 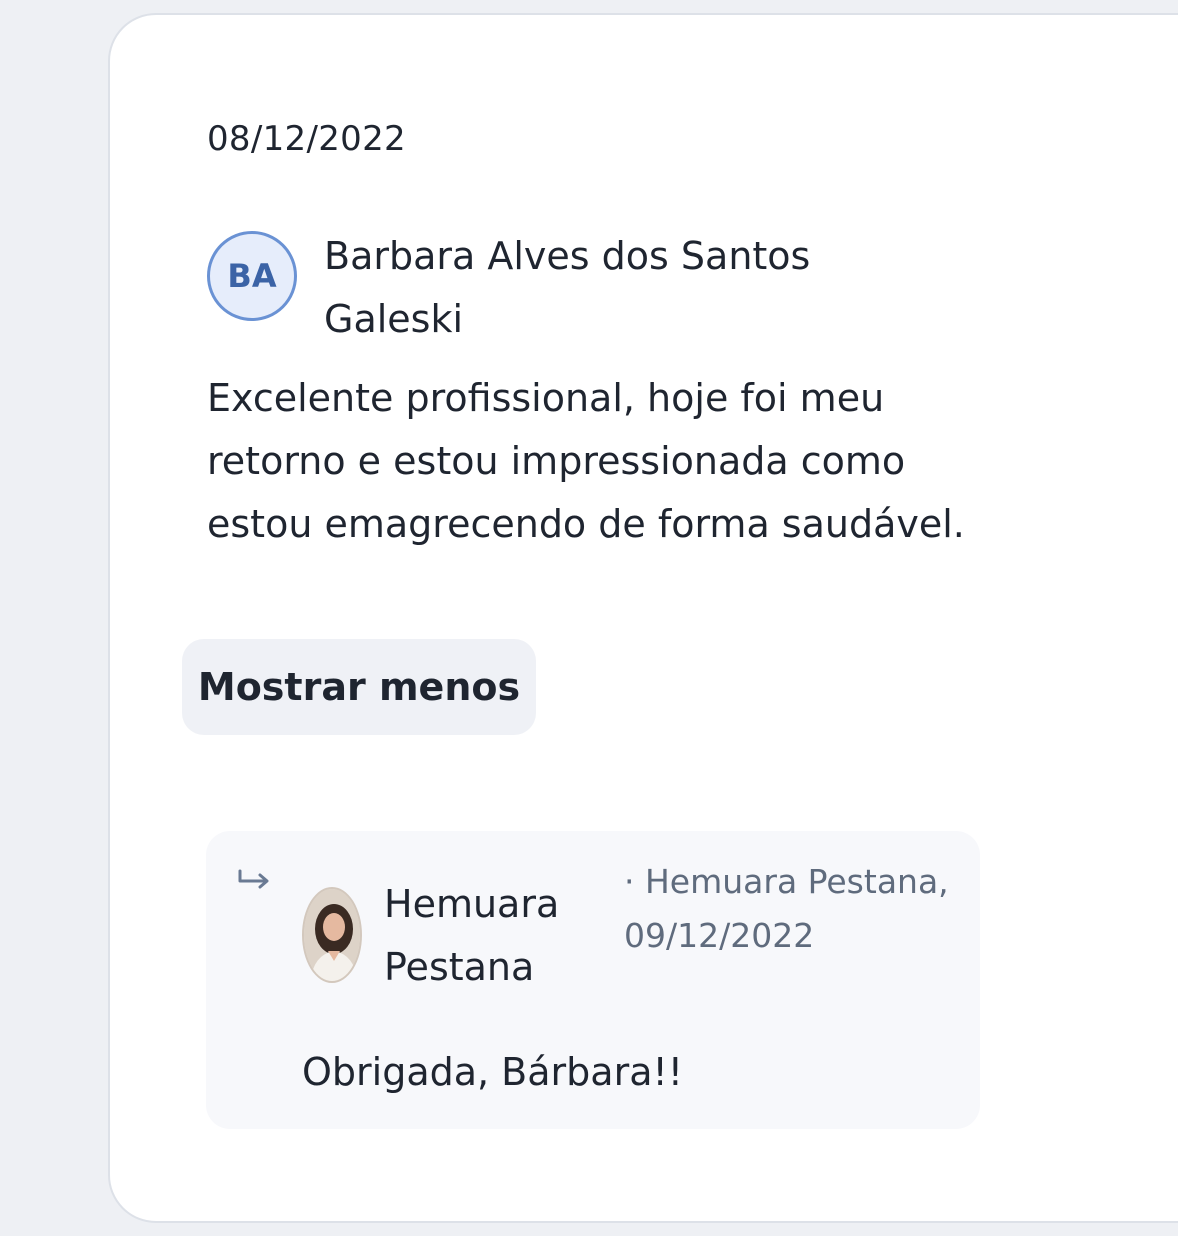 I want to click on reply-text: Obrigada, Bárbara!!, so click(x=492, y=1072).